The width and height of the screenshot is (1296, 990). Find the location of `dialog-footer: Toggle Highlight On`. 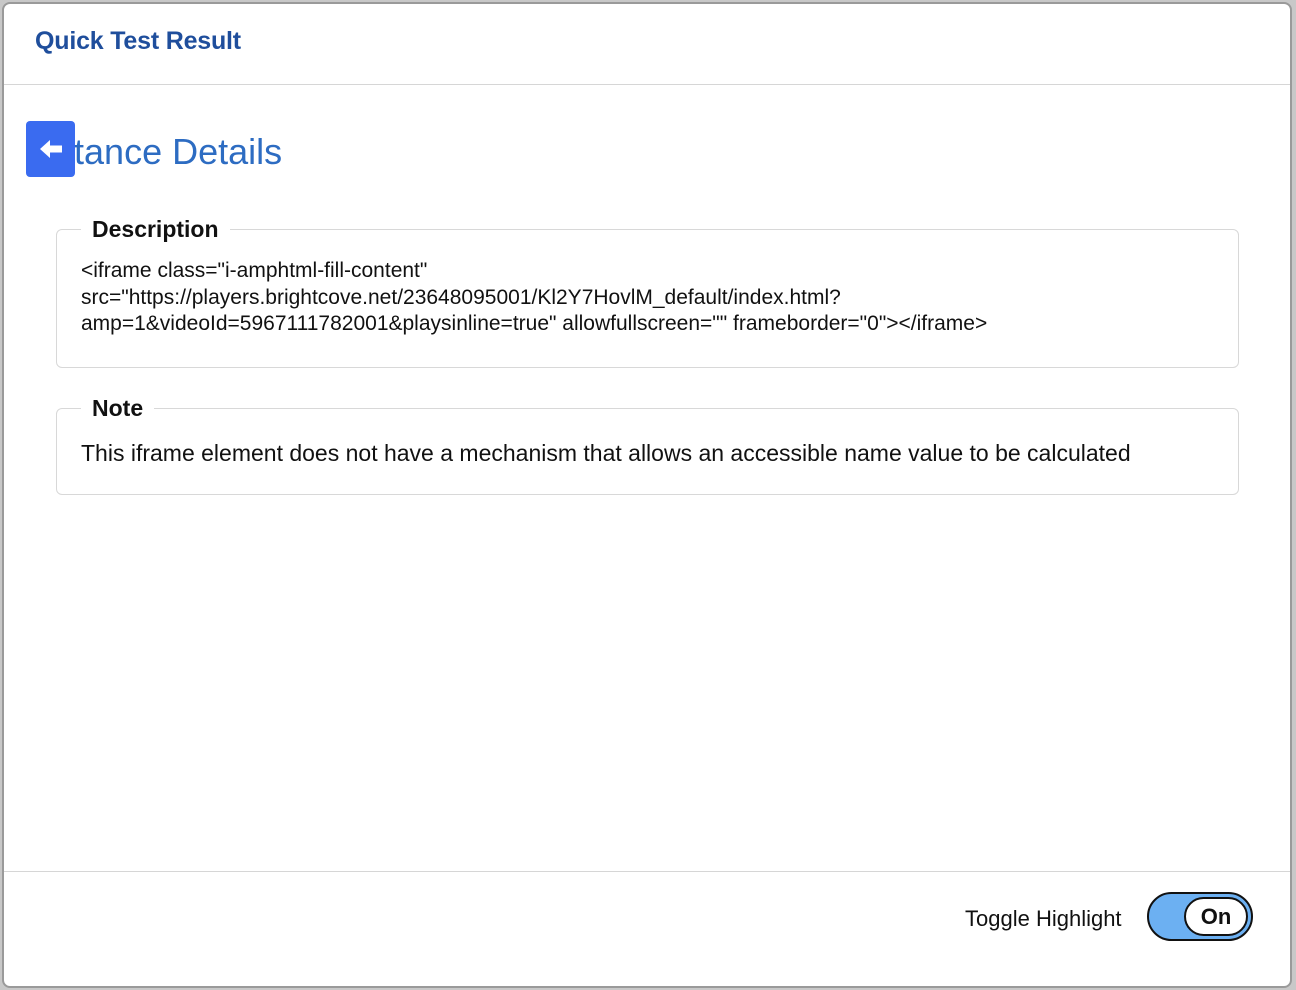

dialog-footer: Toggle Highlight On is located at coordinates (647, 928).